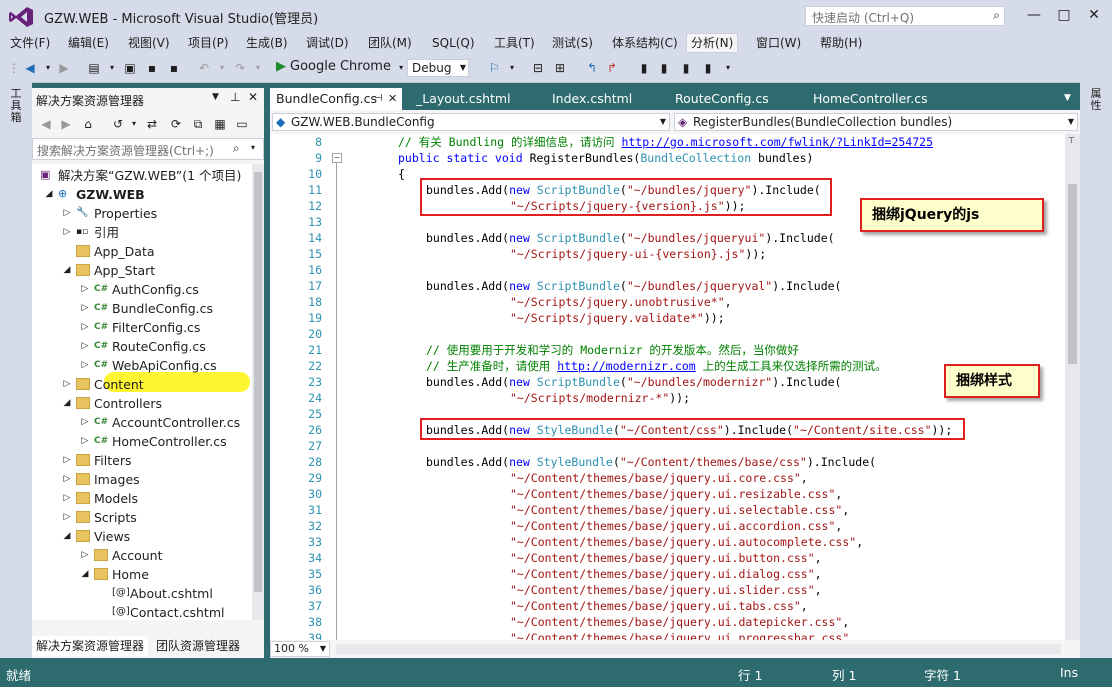 The image size is (1112, 687). What do you see at coordinates (142, 611) in the screenshot?
I see `tree-item: [@] Contact.cshtml` at bounding box center [142, 611].